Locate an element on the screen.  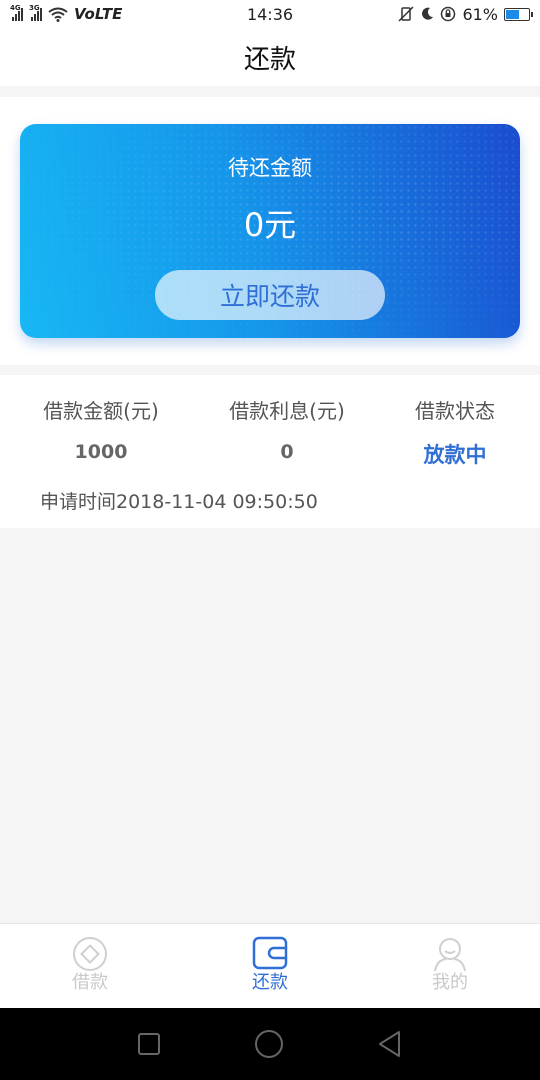
loan-interest-header: 借款利息(元) is located at coordinates (287, 411).